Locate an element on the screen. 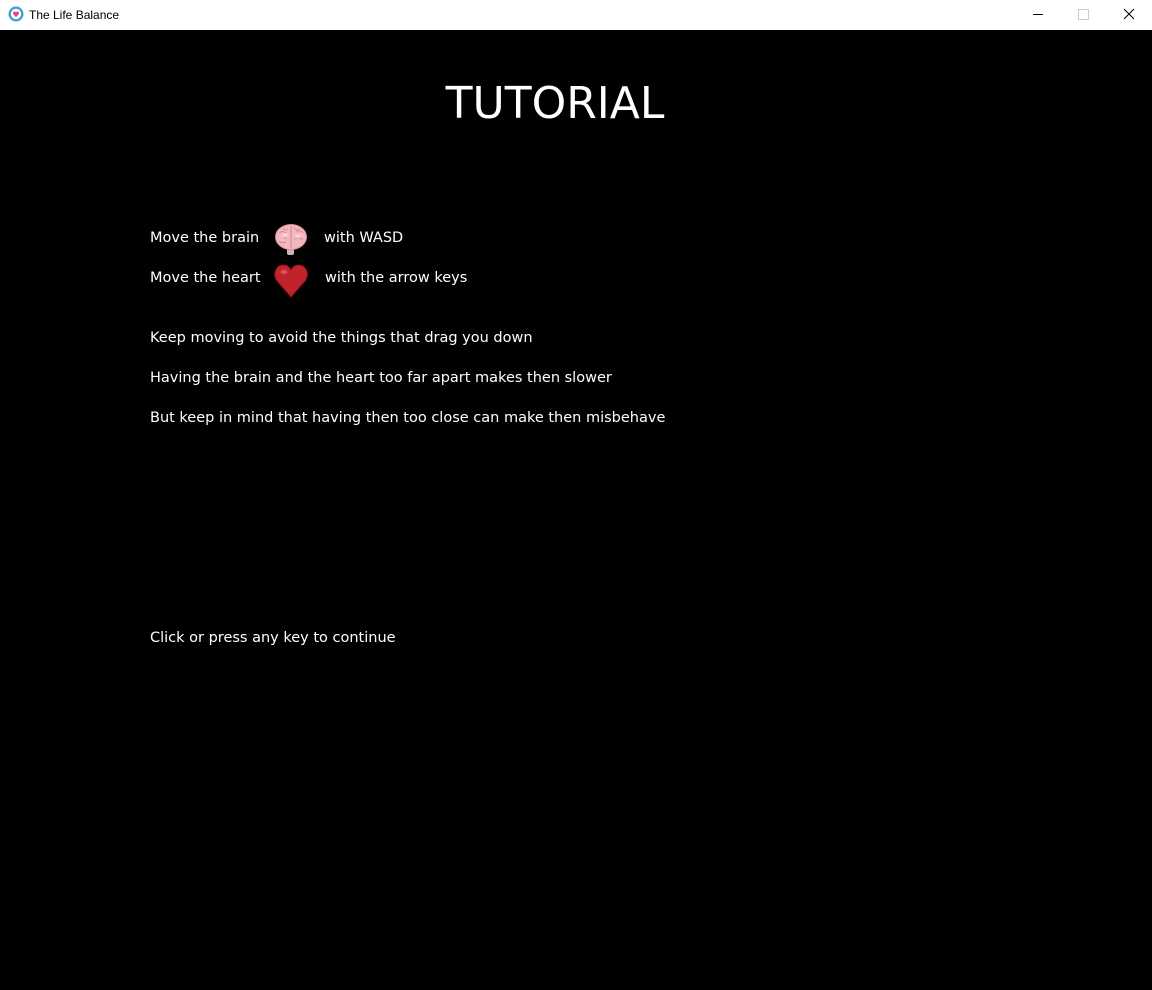  heart-instruction-suffix: with the arrow keys is located at coordinates (396, 278).